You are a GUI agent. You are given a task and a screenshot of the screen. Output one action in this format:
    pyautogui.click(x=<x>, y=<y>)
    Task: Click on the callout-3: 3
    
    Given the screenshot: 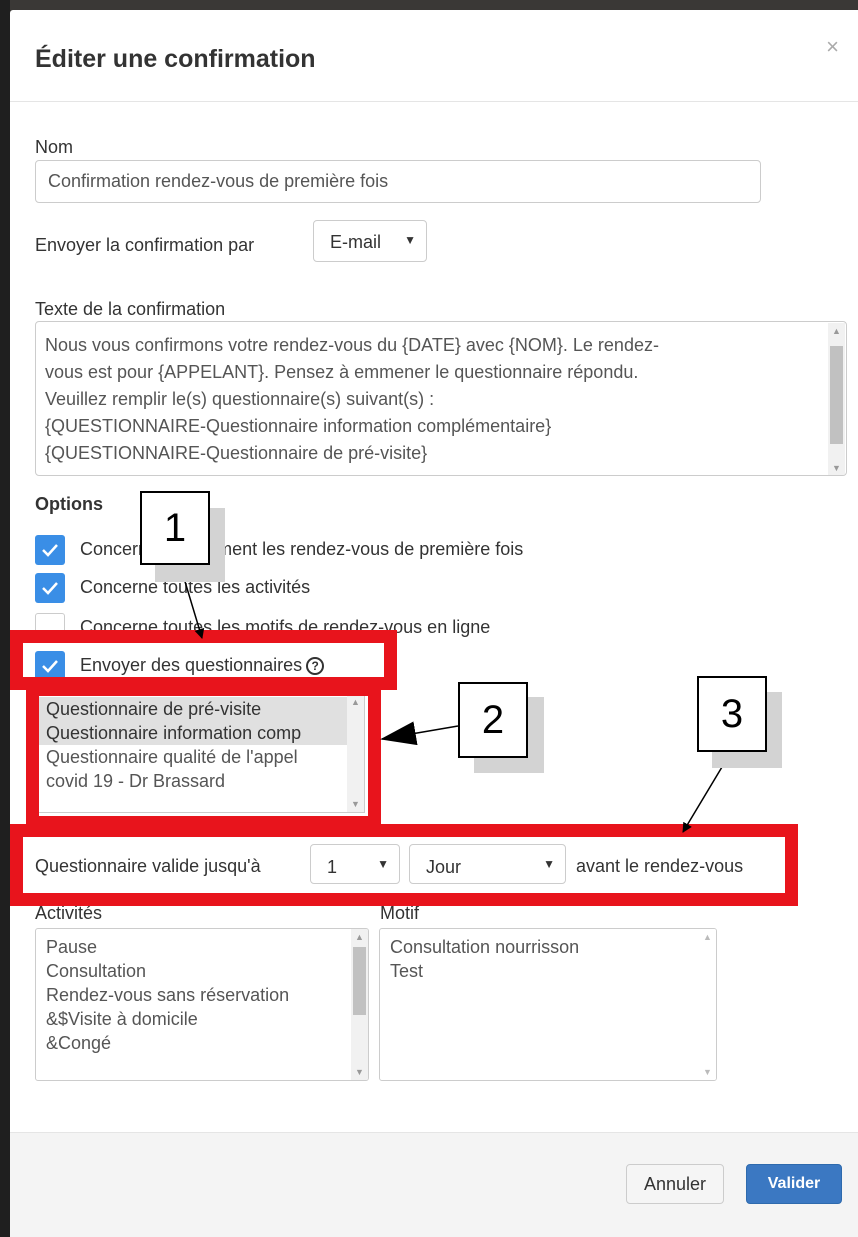 What is the action you would take?
    pyautogui.click(x=732, y=714)
    